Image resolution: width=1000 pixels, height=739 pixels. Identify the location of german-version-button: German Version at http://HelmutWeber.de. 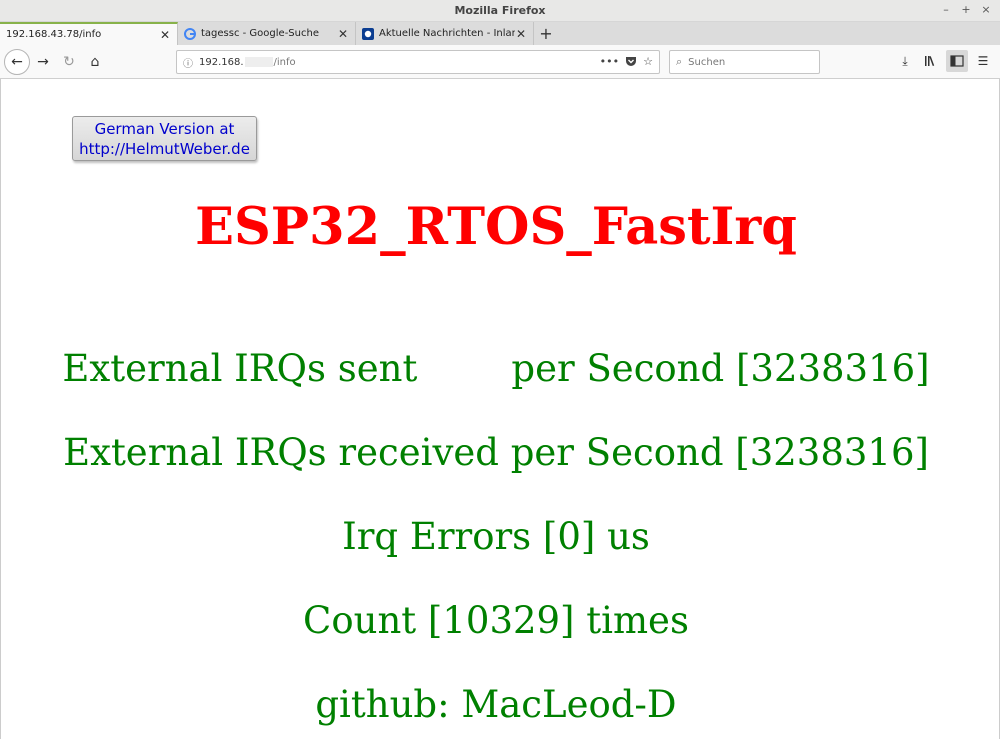
(164, 138).